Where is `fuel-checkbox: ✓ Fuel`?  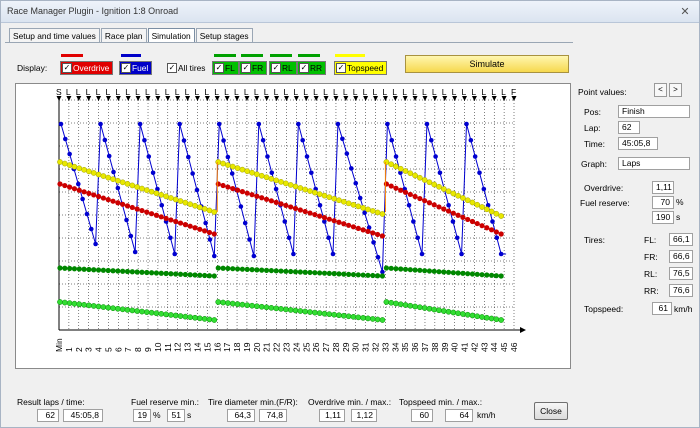
fuel-checkbox: ✓ Fuel is located at coordinates (136, 68).